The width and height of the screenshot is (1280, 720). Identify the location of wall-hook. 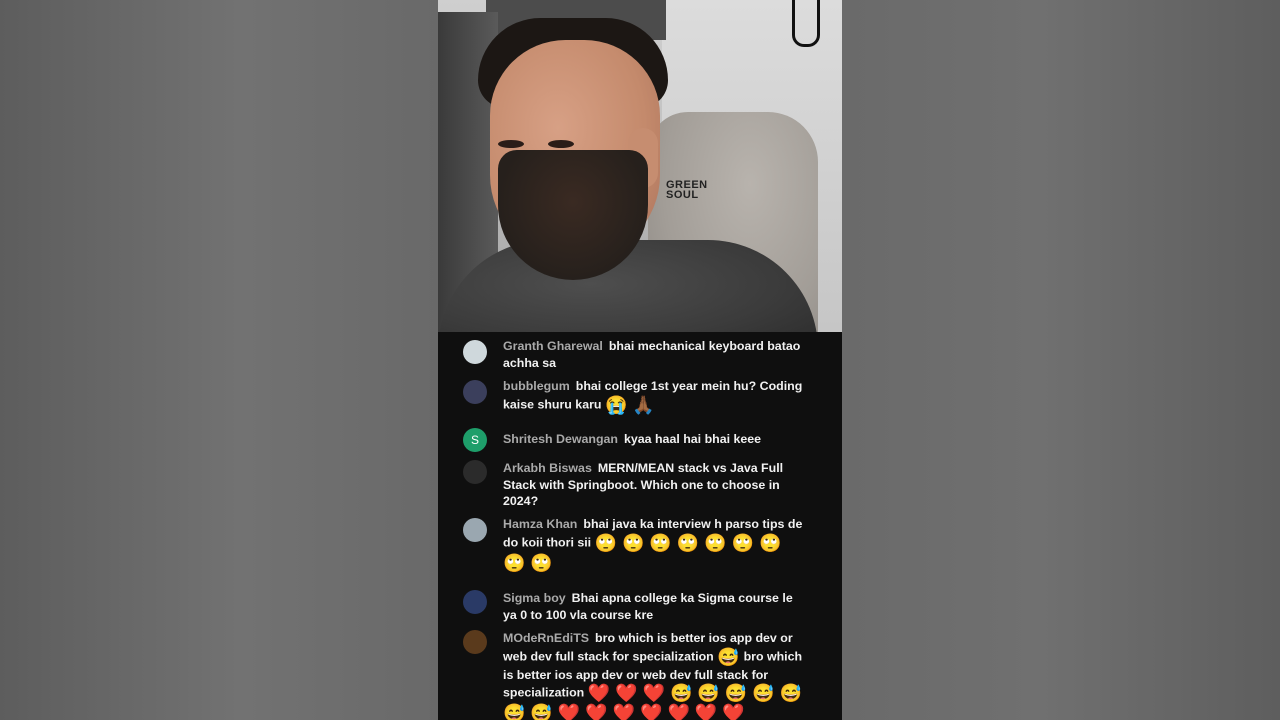
(806, 23).